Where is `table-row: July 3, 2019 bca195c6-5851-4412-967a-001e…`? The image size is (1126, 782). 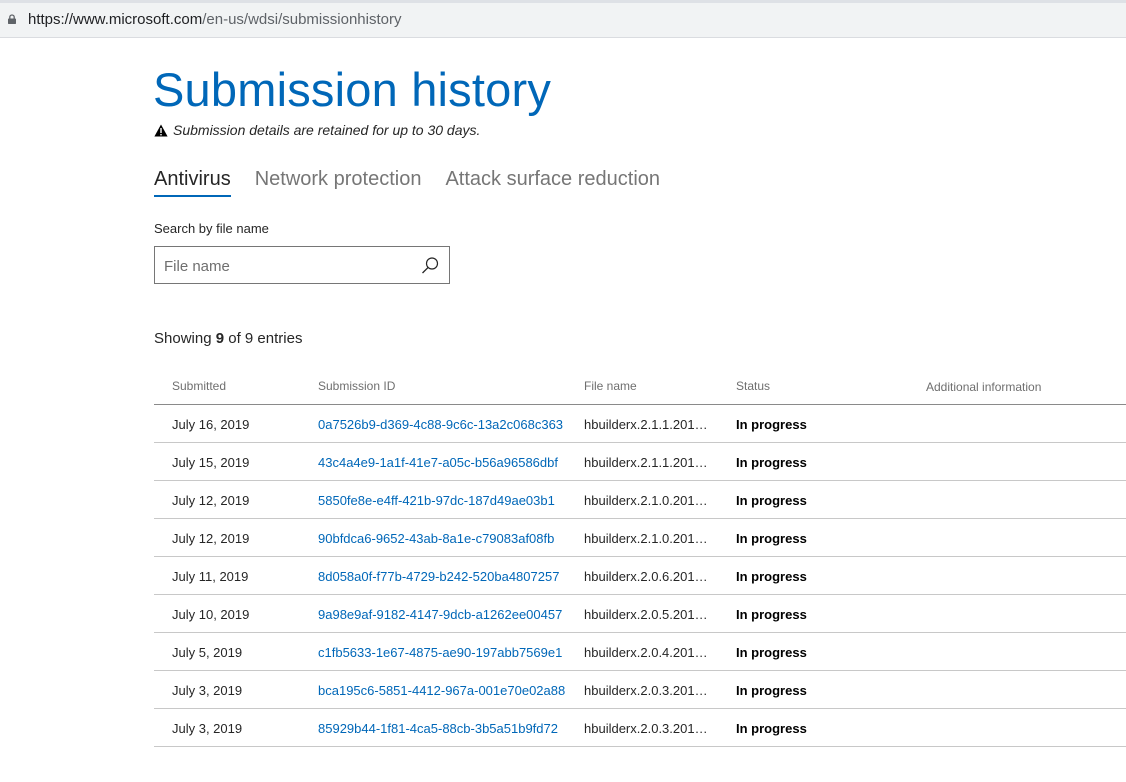
table-row: July 3, 2019 bca195c6-5851-4412-967a-001e… is located at coordinates (640, 690).